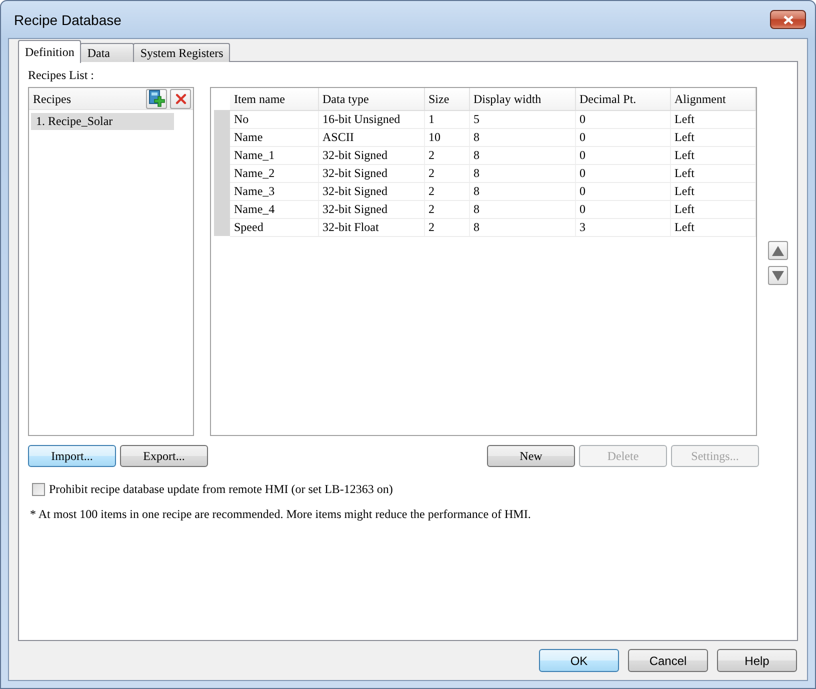 This screenshot has height=689, width=816. Describe the element at coordinates (280, 514) in the screenshot. I see `note-text: * At most 100 items in one recipe are recommended. More items might reduce the performance of HMI.` at that location.